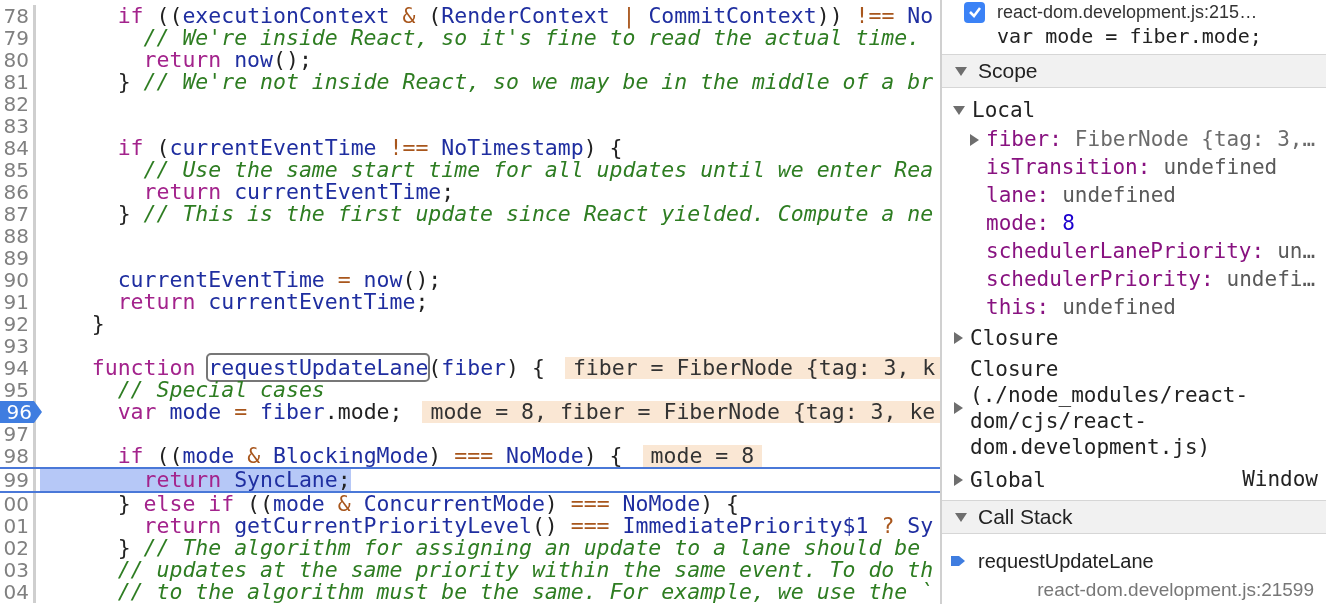  What do you see at coordinates (1134, 71) in the screenshot?
I see `section-header: Scope` at bounding box center [1134, 71].